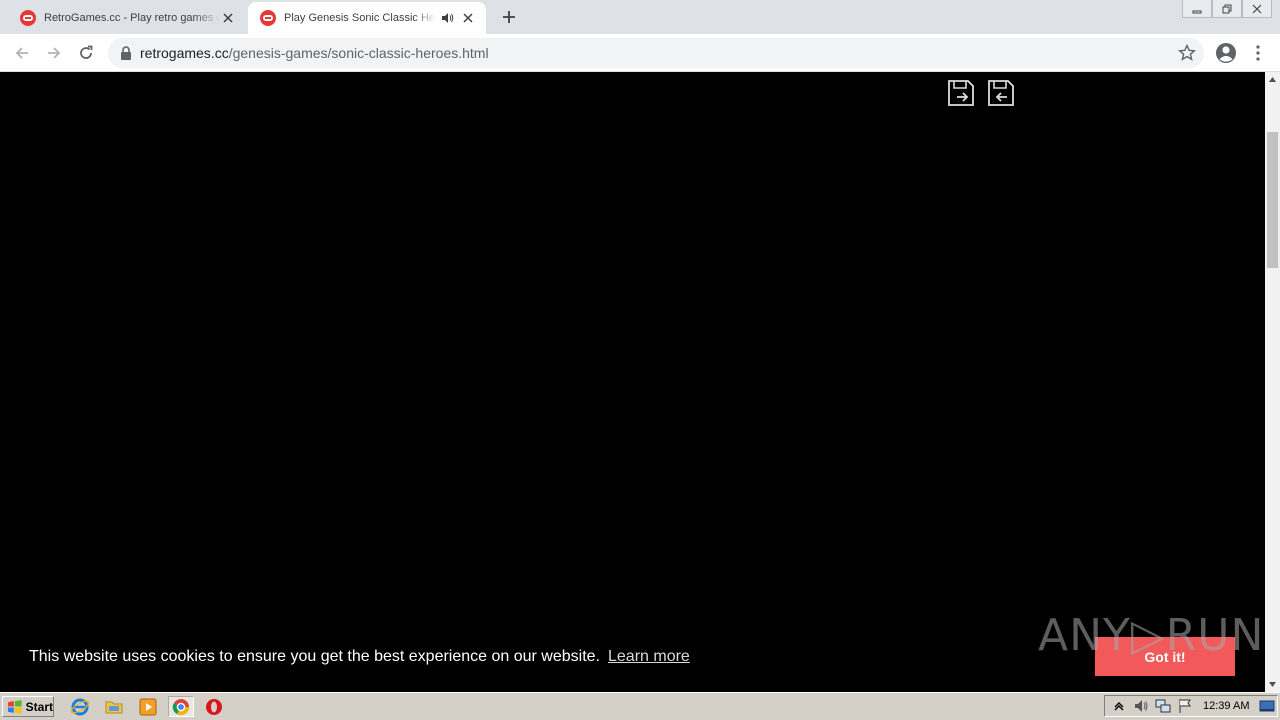 This screenshot has height=720, width=1280. What do you see at coordinates (1197, 9) in the screenshot?
I see `minimize-button` at bounding box center [1197, 9].